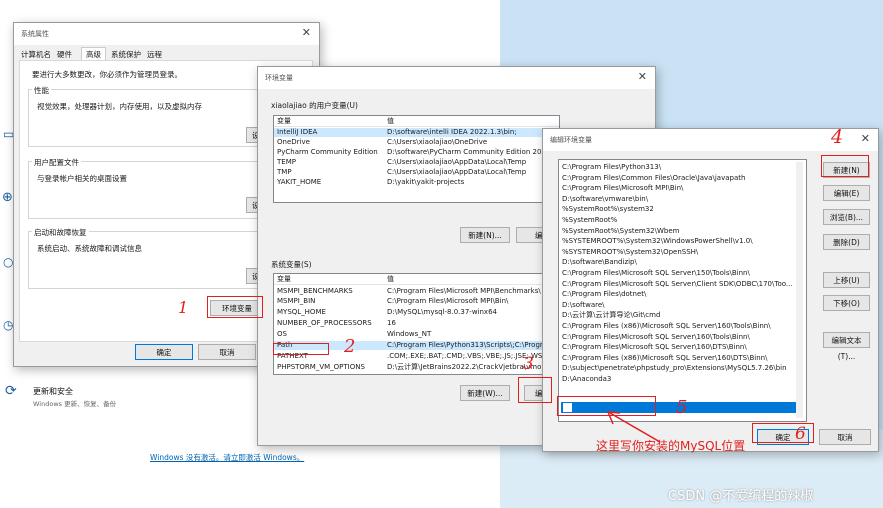 This screenshot has width=883, height=508. I want to click on edit-button: 编辑(E), so click(846, 193).